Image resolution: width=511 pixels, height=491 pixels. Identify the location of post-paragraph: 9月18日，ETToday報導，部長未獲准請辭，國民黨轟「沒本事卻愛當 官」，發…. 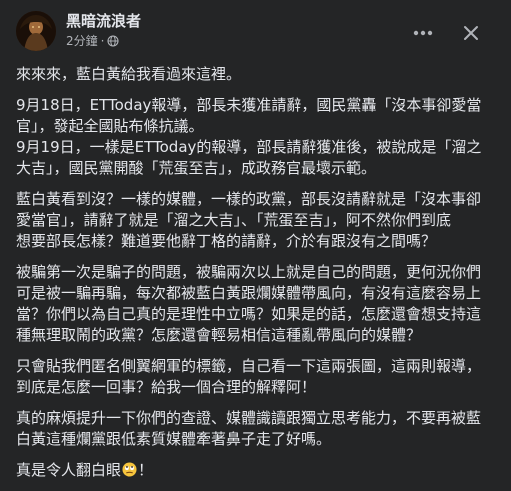
(249, 115).